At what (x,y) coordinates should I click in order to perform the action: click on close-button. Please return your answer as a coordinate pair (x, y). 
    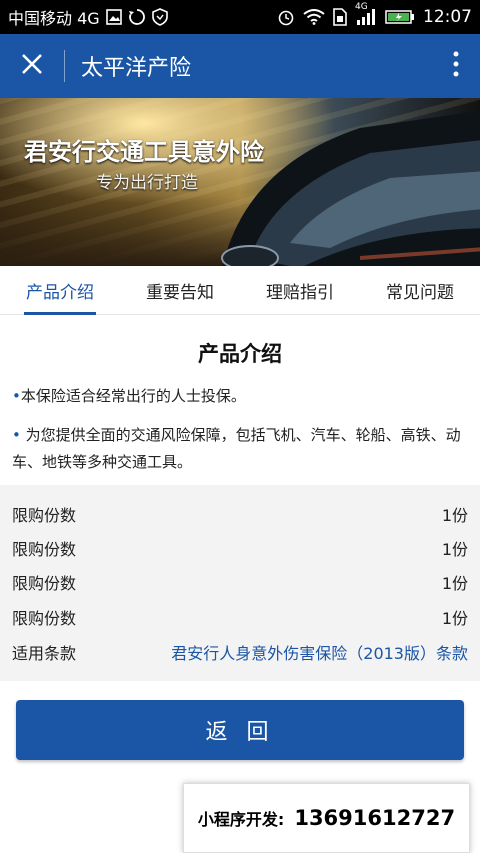
    Looking at the image, I should click on (32, 66).